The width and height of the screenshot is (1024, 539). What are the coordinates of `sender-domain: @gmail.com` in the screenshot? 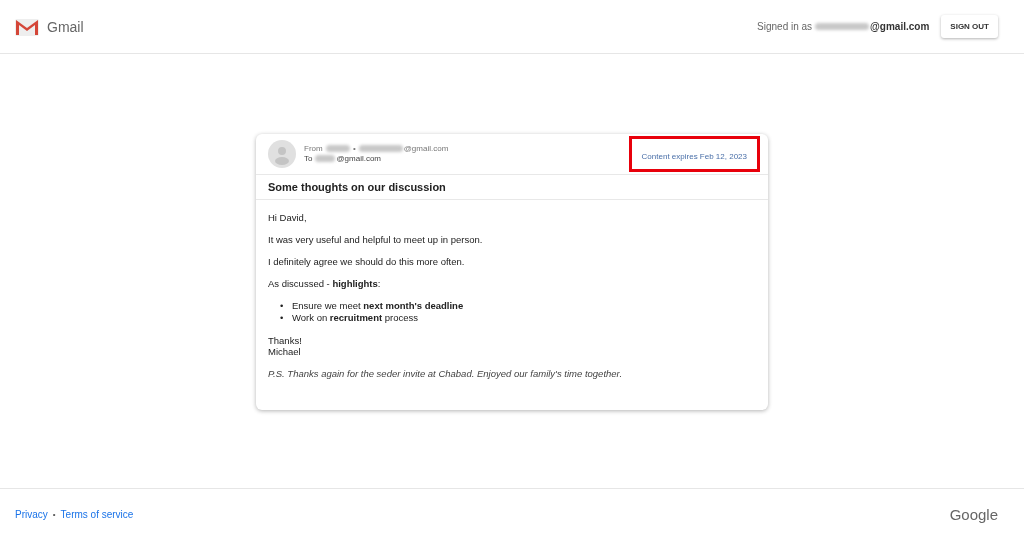 It's located at (426, 148).